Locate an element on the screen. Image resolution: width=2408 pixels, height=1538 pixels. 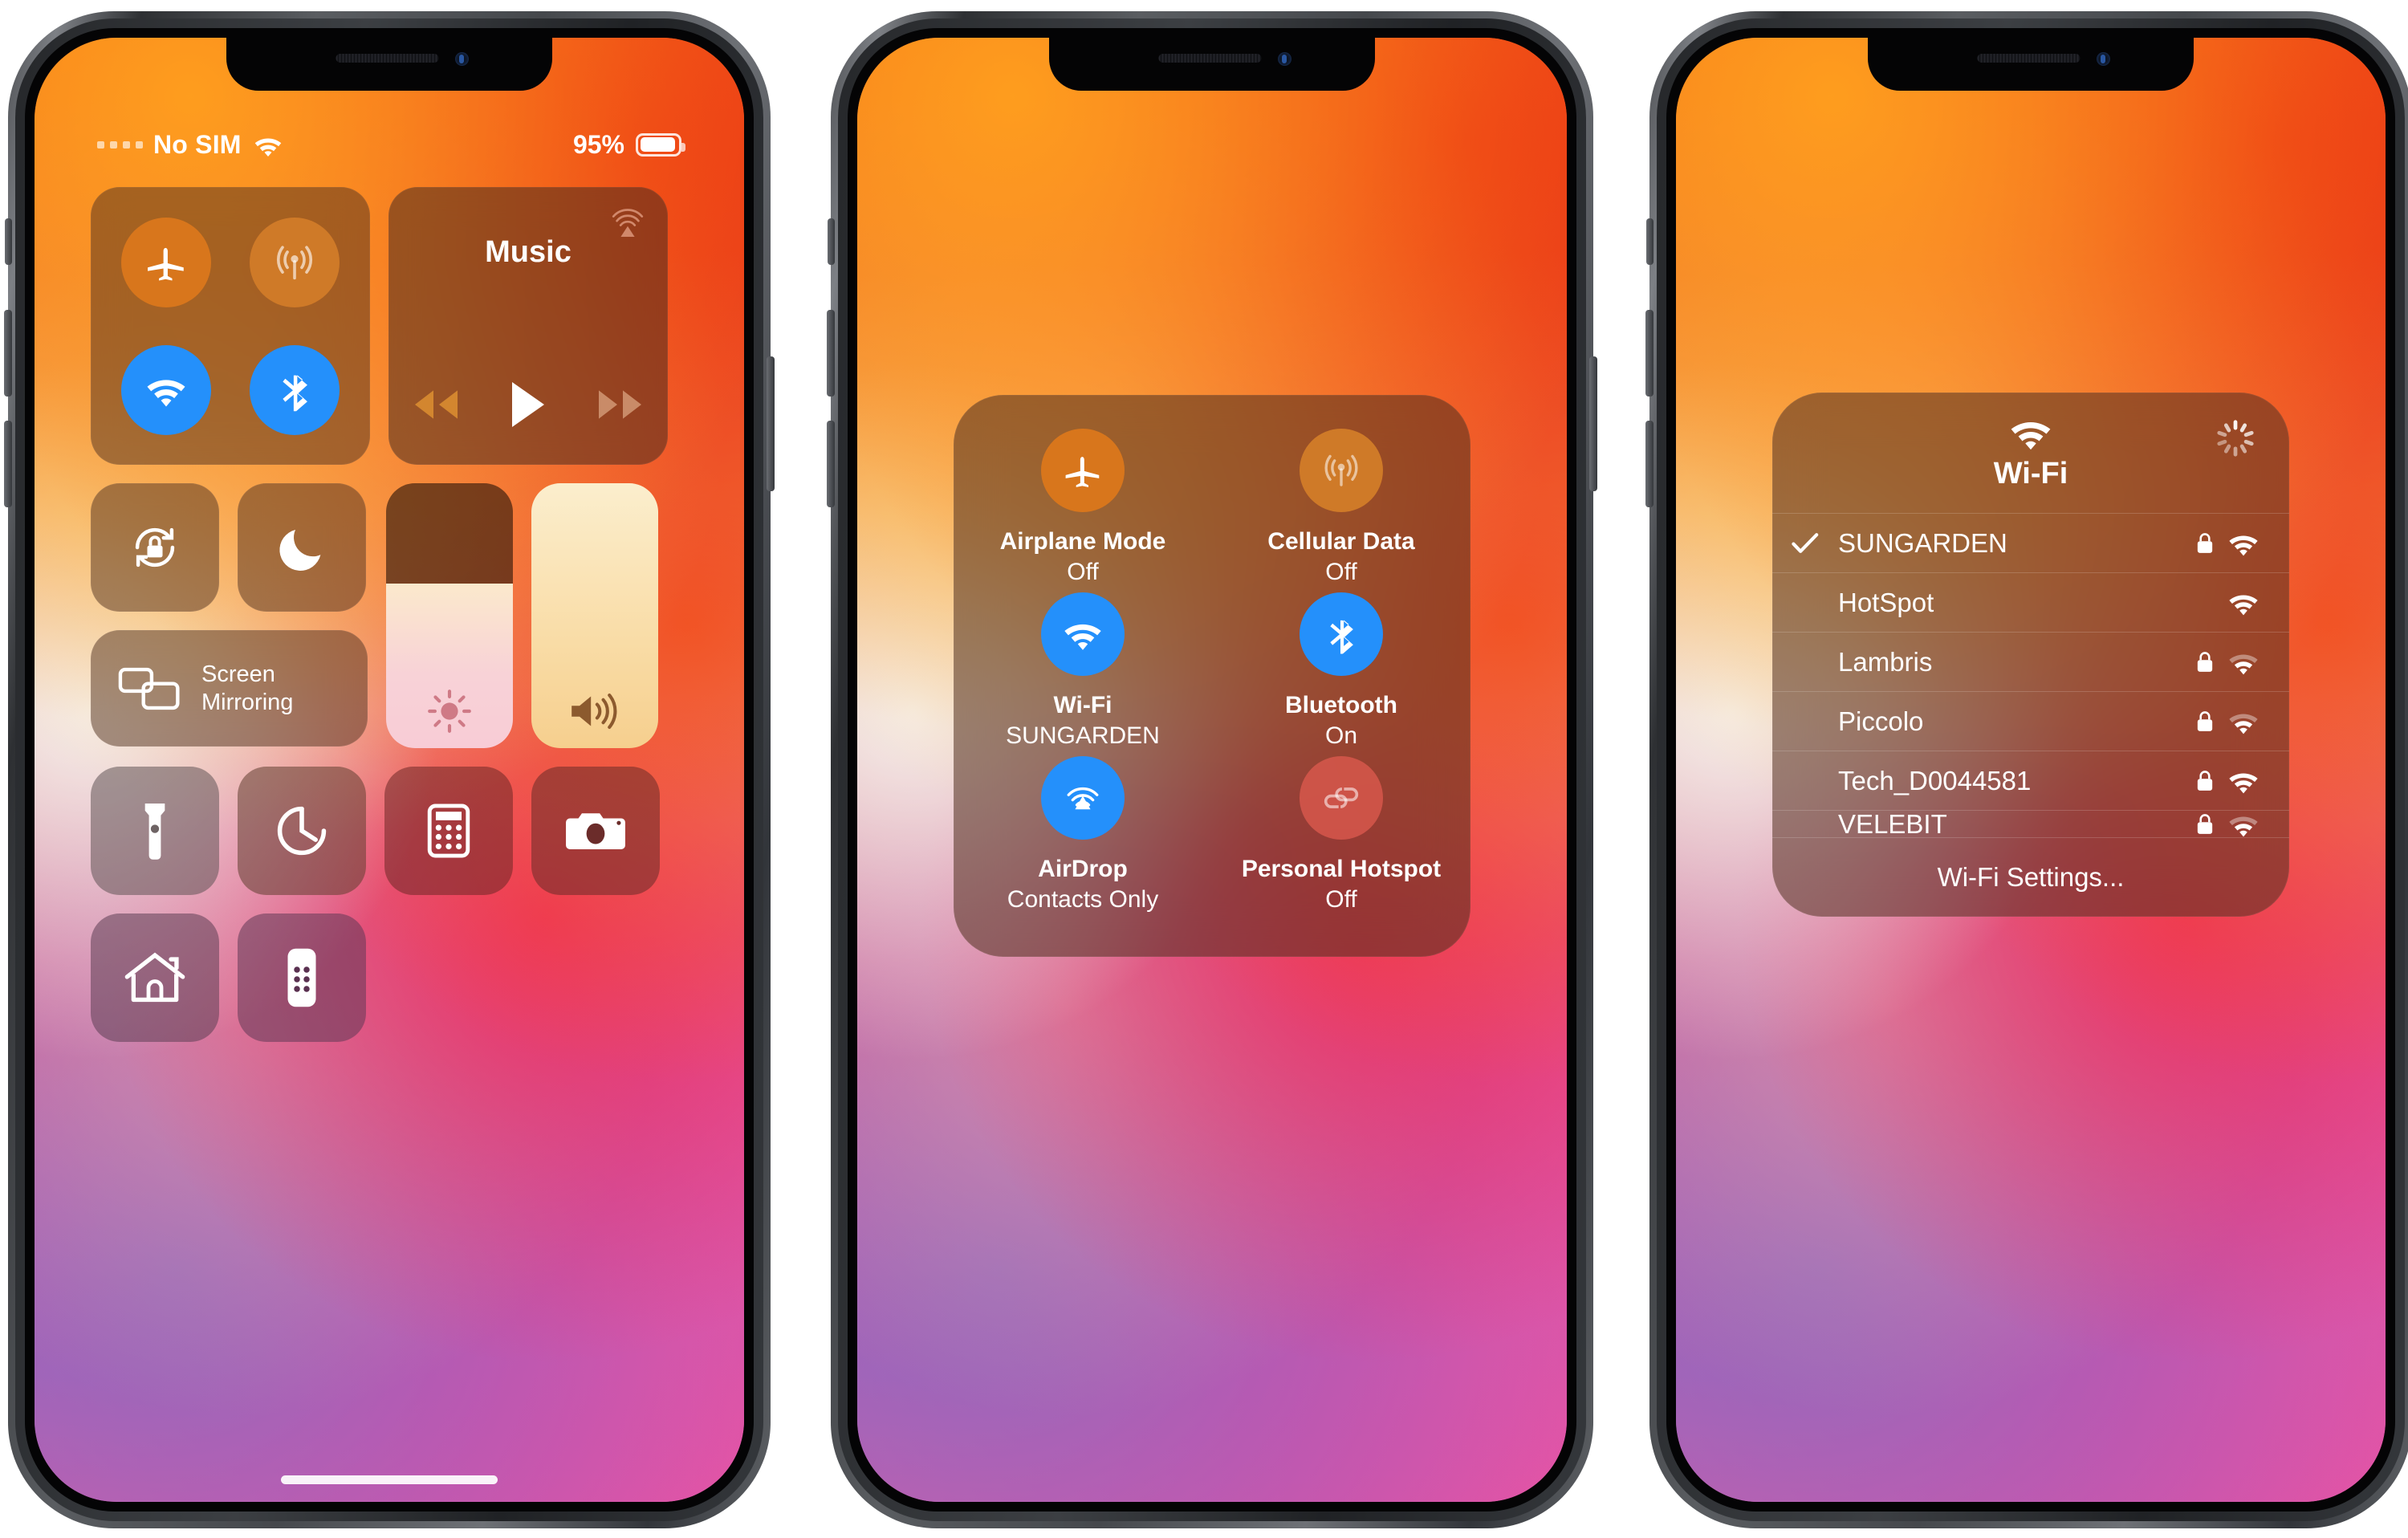
apple-tv-remote-button is located at coordinates (302, 978).